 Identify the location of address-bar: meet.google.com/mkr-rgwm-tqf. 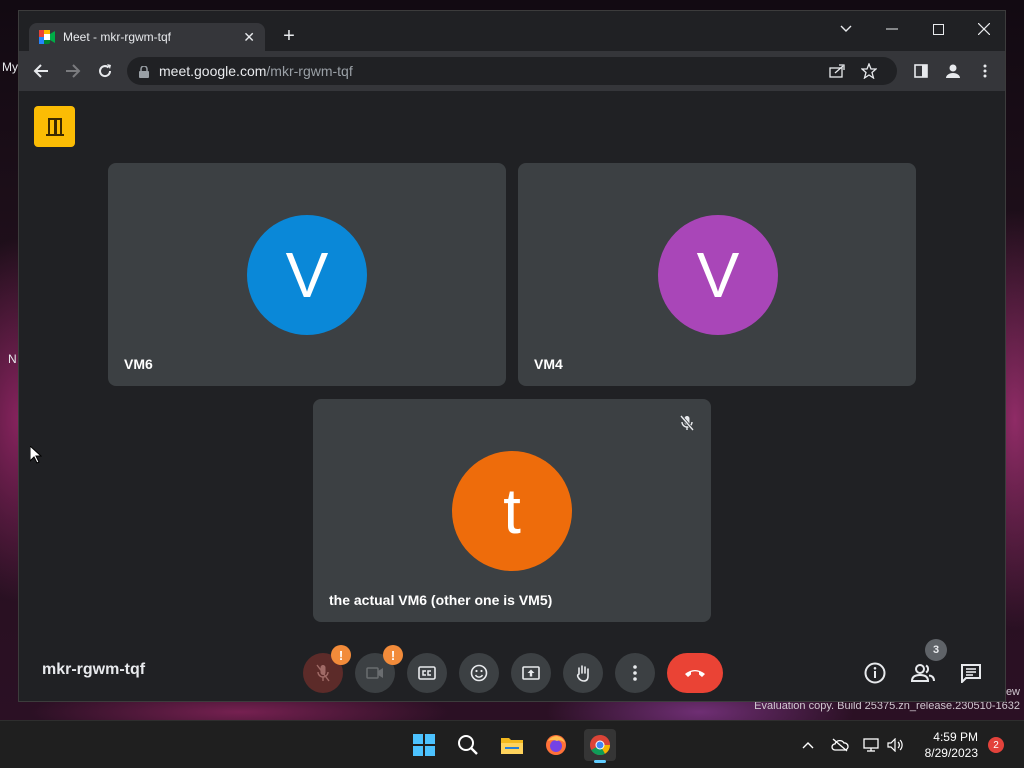
(512, 71).